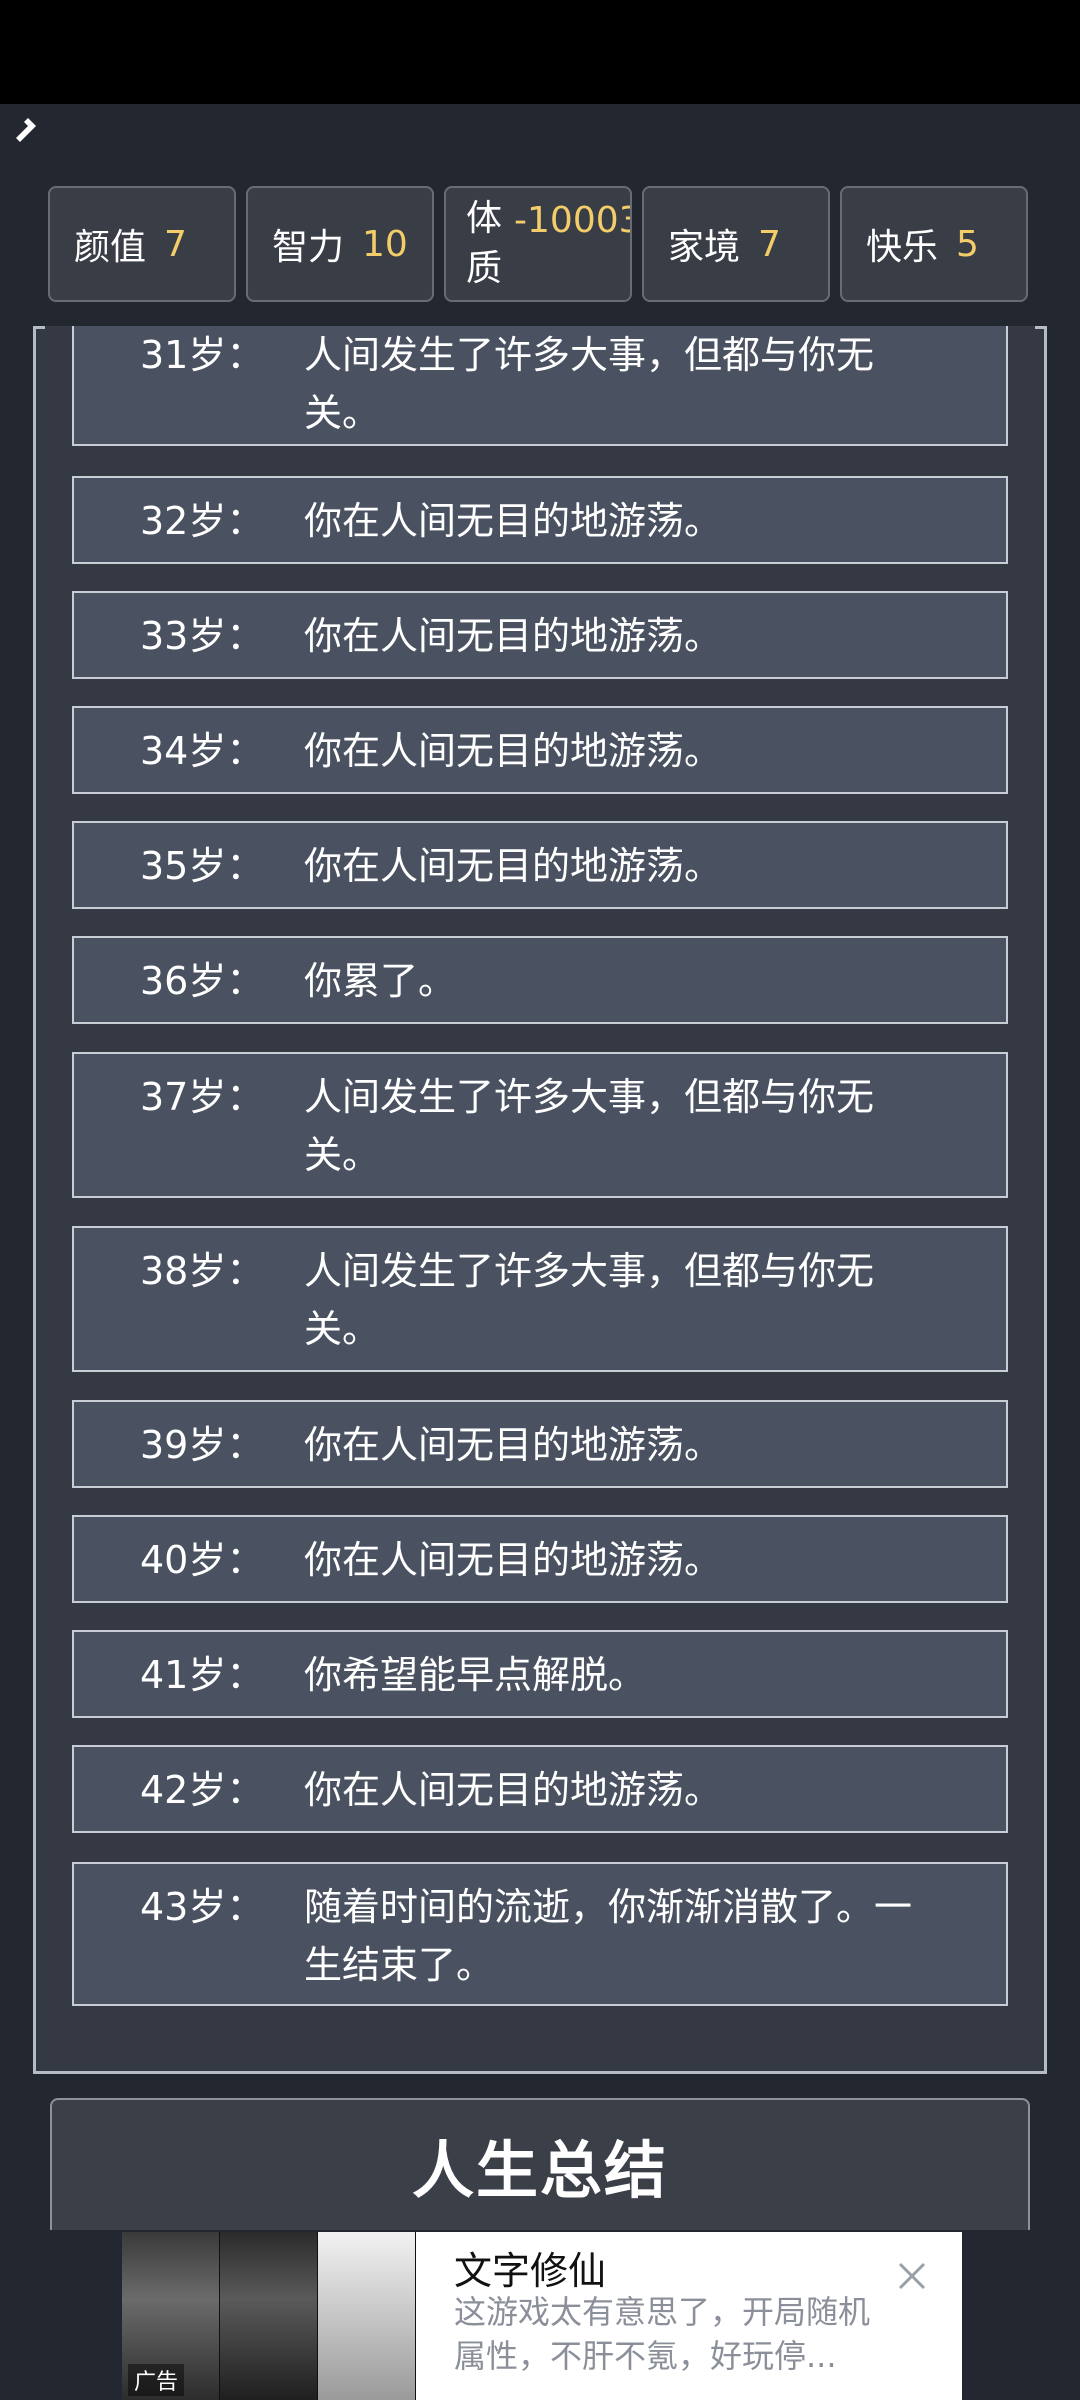 This screenshot has width=1080, height=2400. Describe the element at coordinates (202, 355) in the screenshot. I see `entry-age: 31岁：` at that location.